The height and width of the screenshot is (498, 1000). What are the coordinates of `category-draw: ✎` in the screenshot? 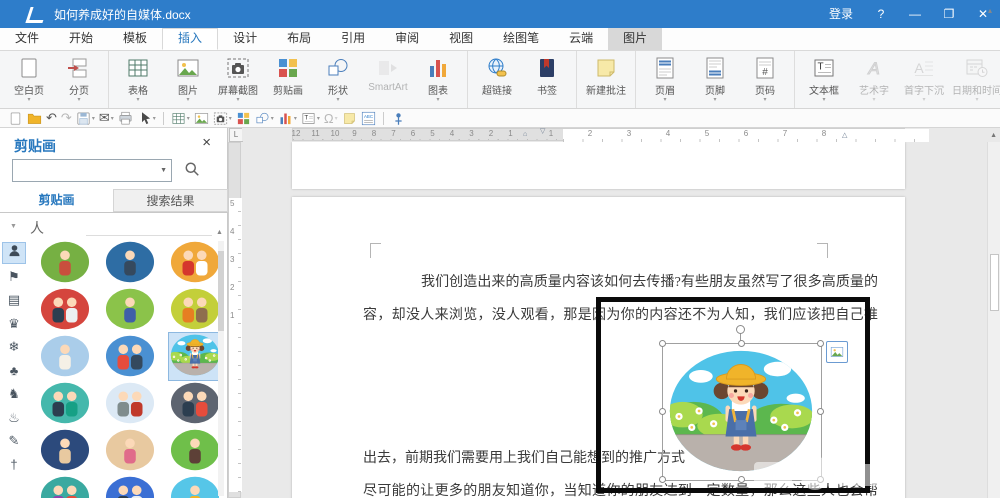 It's located at (14, 441).